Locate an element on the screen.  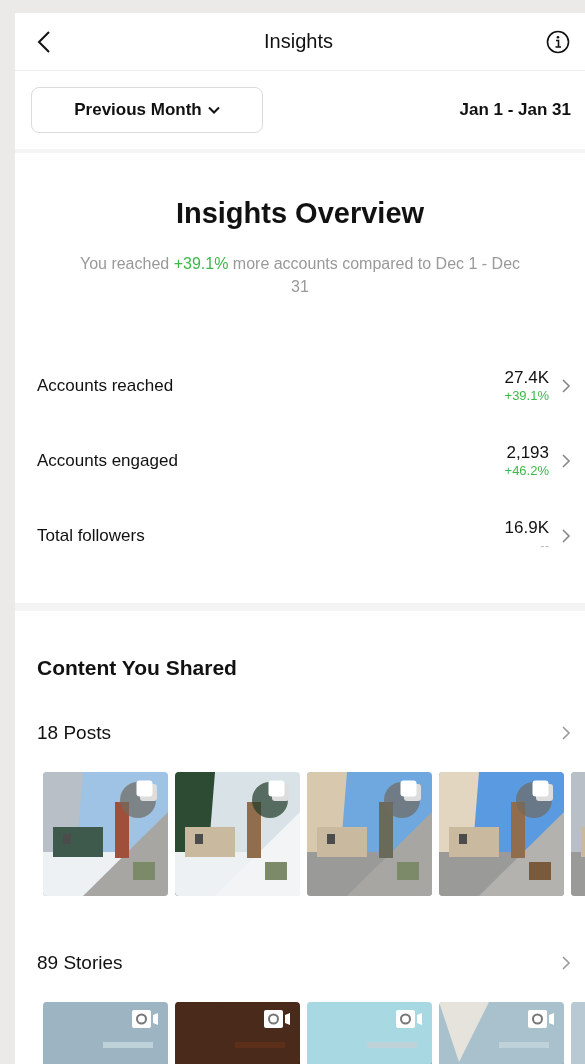
metric-label: Accounts engaged is located at coordinates (108, 460).